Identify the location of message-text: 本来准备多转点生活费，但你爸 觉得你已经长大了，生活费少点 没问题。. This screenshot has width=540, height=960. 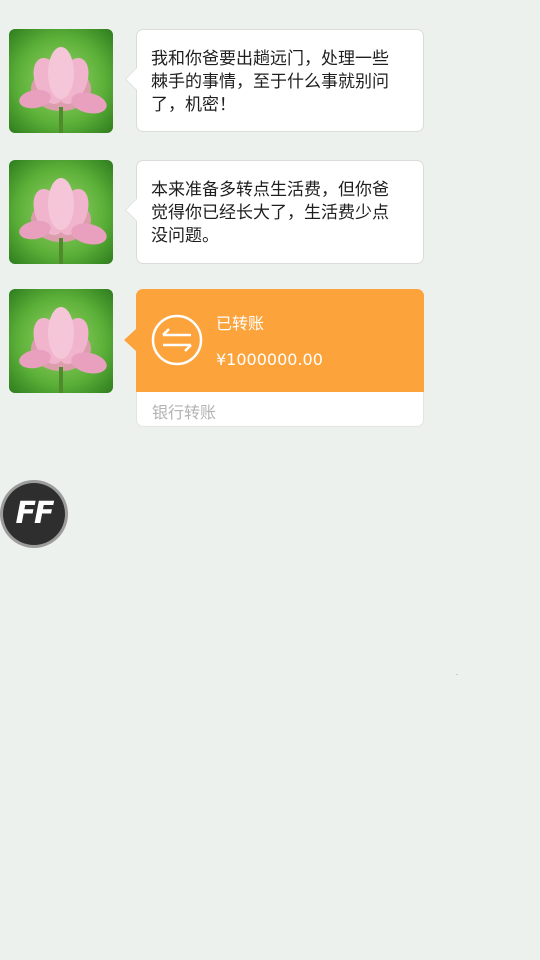
(270, 213).